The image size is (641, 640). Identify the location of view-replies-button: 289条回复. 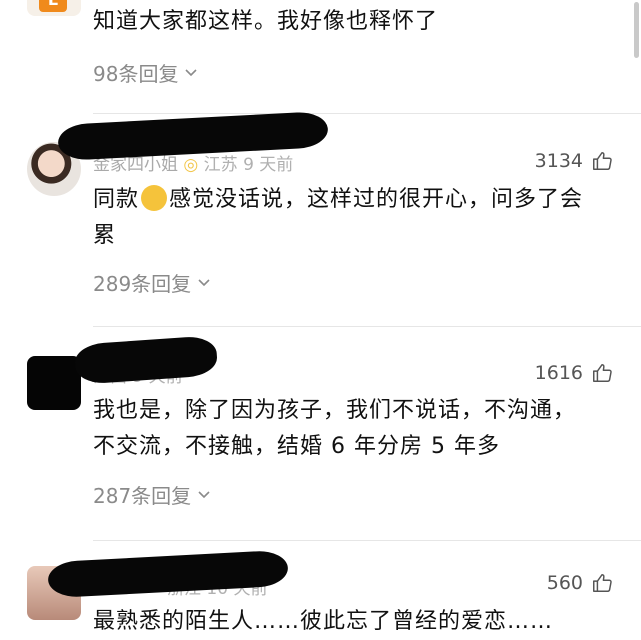
(152, 282).